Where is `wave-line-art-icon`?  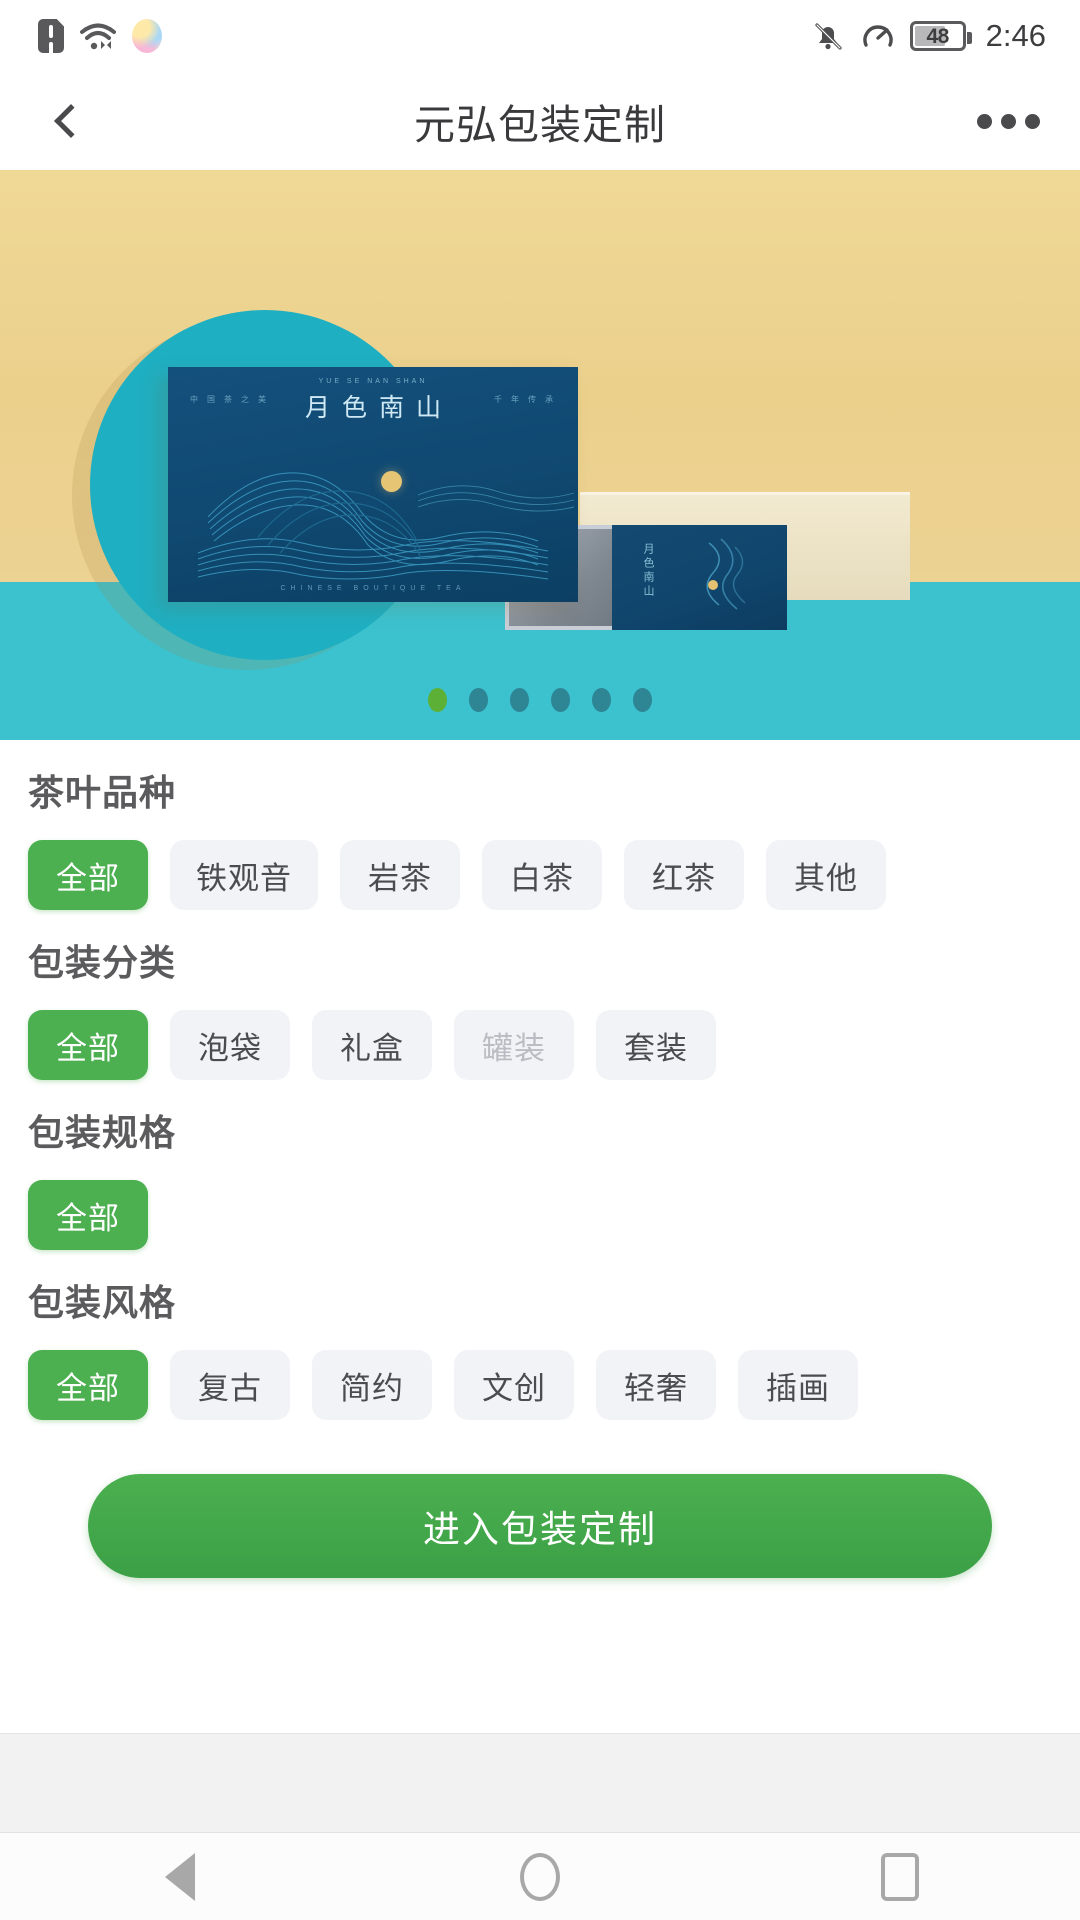 wave-line-art-icon is located at coordinates (726, 574).